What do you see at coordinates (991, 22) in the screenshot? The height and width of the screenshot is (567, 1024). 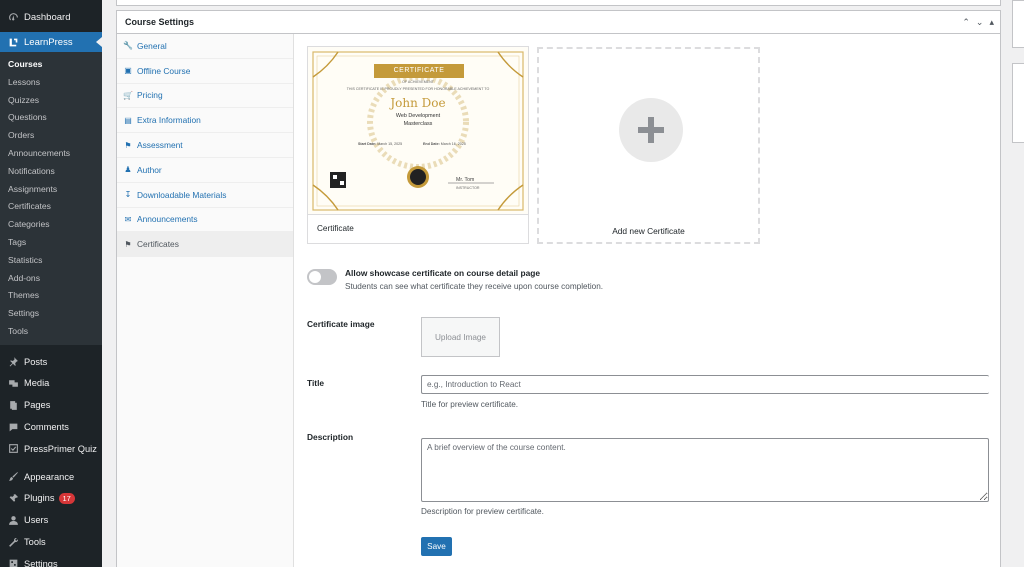 I see `collapse-toggle-icon: ▴` at bounding box center [991, 22].